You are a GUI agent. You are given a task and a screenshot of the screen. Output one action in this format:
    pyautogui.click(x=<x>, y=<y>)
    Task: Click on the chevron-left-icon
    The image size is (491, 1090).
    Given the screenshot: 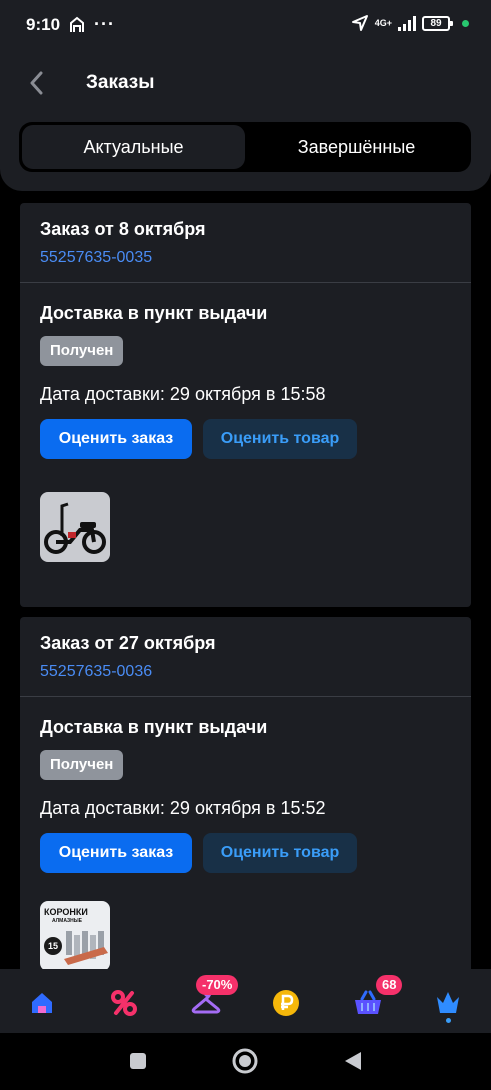 What is the action you would take?
    pyautogui.click(x=36, y=83)
    